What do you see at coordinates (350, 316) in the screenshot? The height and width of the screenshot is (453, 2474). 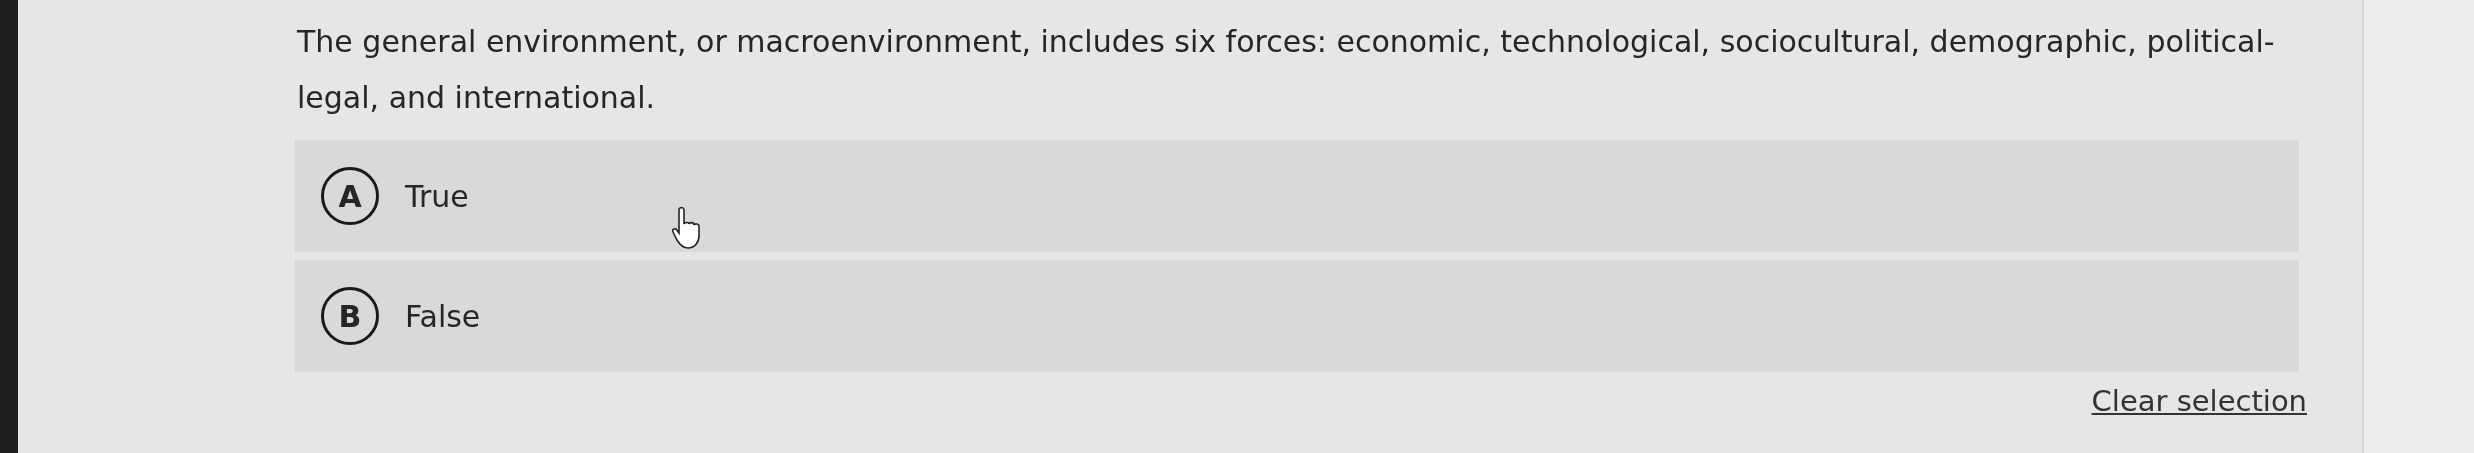 I see `option-letter: B` at bounding box center [350, 316].